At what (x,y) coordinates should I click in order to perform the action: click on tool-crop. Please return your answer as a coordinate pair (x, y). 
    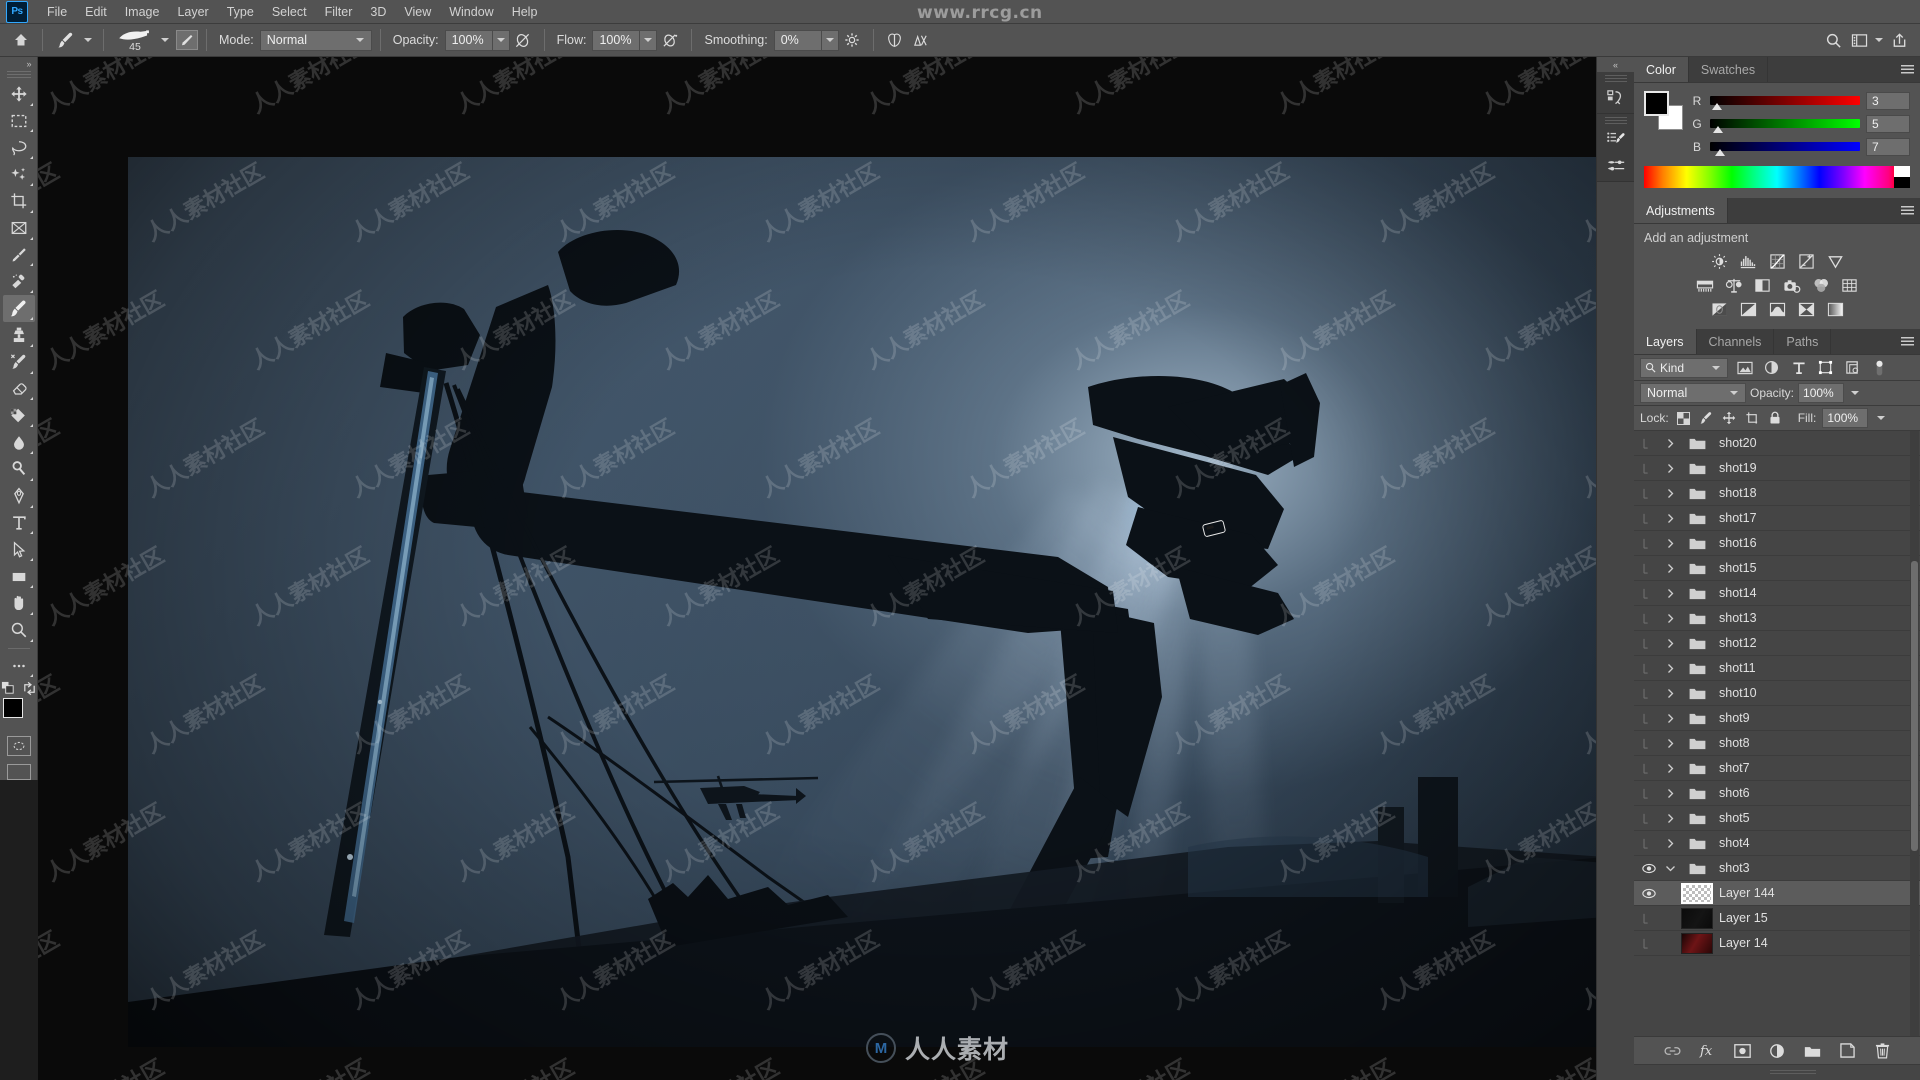
    Looking at the image, I should click on (19, 201).